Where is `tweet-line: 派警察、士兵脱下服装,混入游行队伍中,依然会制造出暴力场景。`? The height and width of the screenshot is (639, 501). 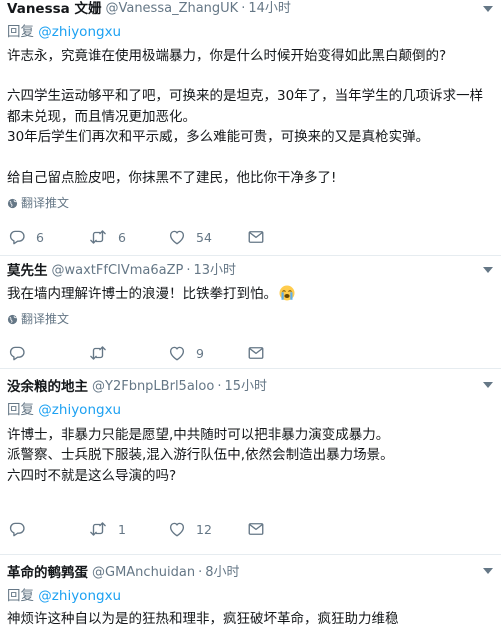 tweet-line: 派警察、士兵脱下服装,混入游行队伍中,依然会制造出暴力场景。 is located at coordinates (200, 455).